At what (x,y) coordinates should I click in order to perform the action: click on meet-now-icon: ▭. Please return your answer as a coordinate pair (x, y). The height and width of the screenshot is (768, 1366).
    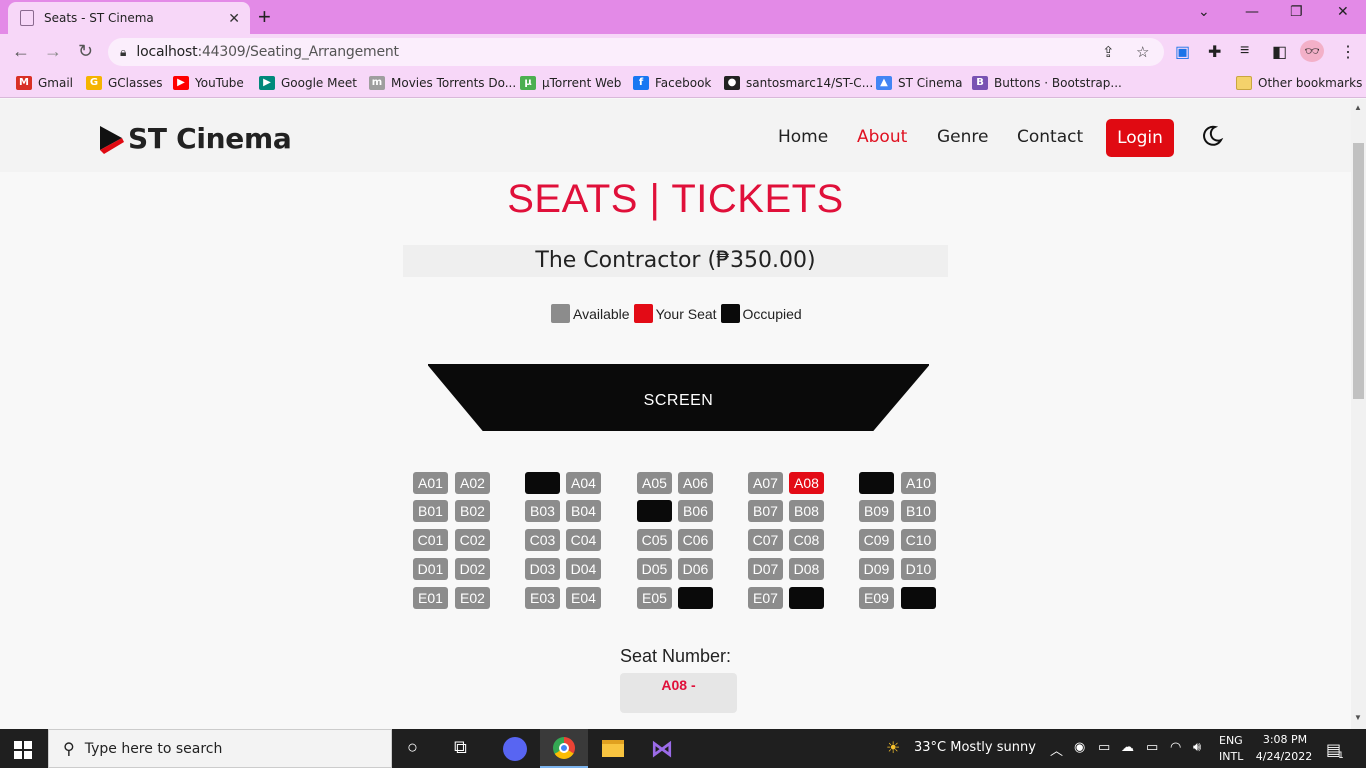
    Looking at the image, I should click on (1104, 747).